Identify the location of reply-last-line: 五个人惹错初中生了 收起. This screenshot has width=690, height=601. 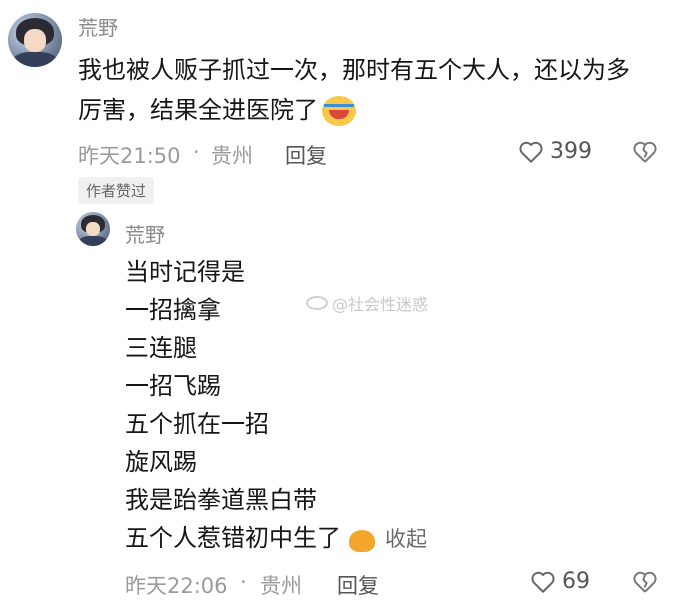
(276, 538).